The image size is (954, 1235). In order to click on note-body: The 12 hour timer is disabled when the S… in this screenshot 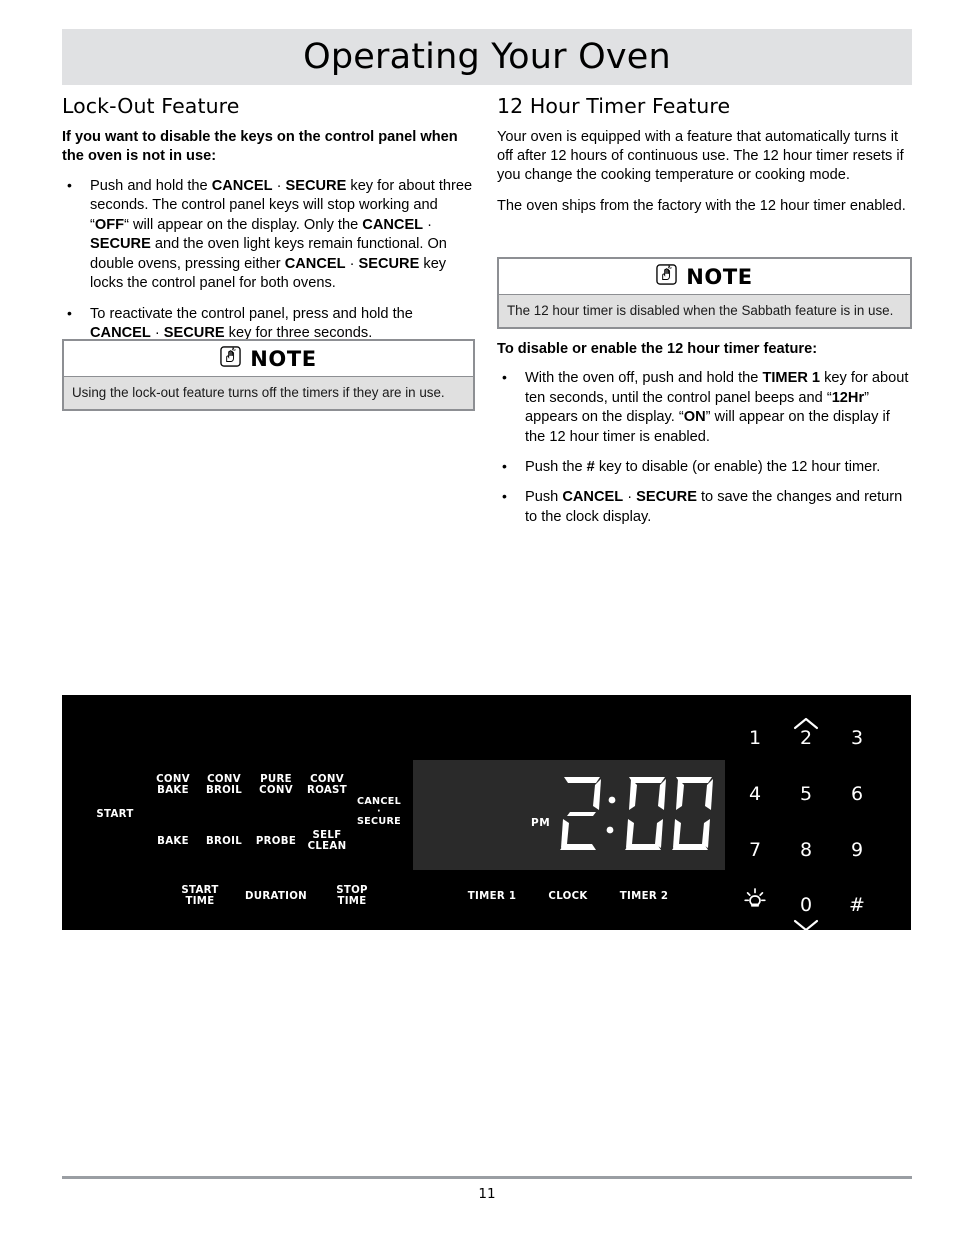, I will do `click(704, 311)`.